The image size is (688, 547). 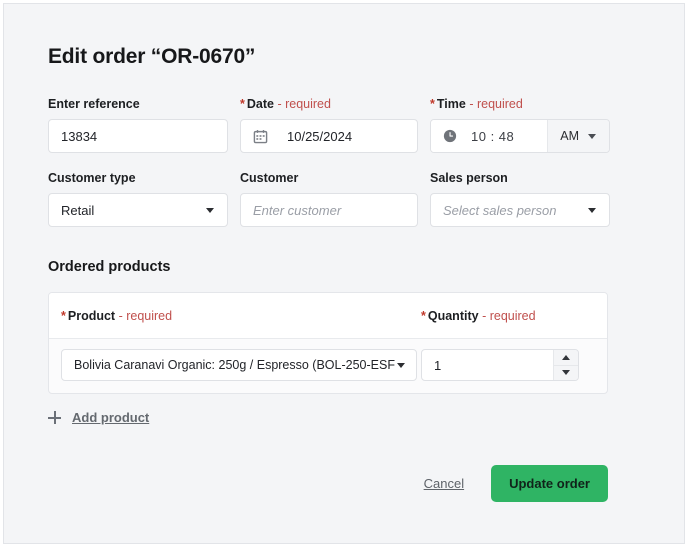 I want to click on field-customer-type: Customer type Retail, so click(x=138, y=199).